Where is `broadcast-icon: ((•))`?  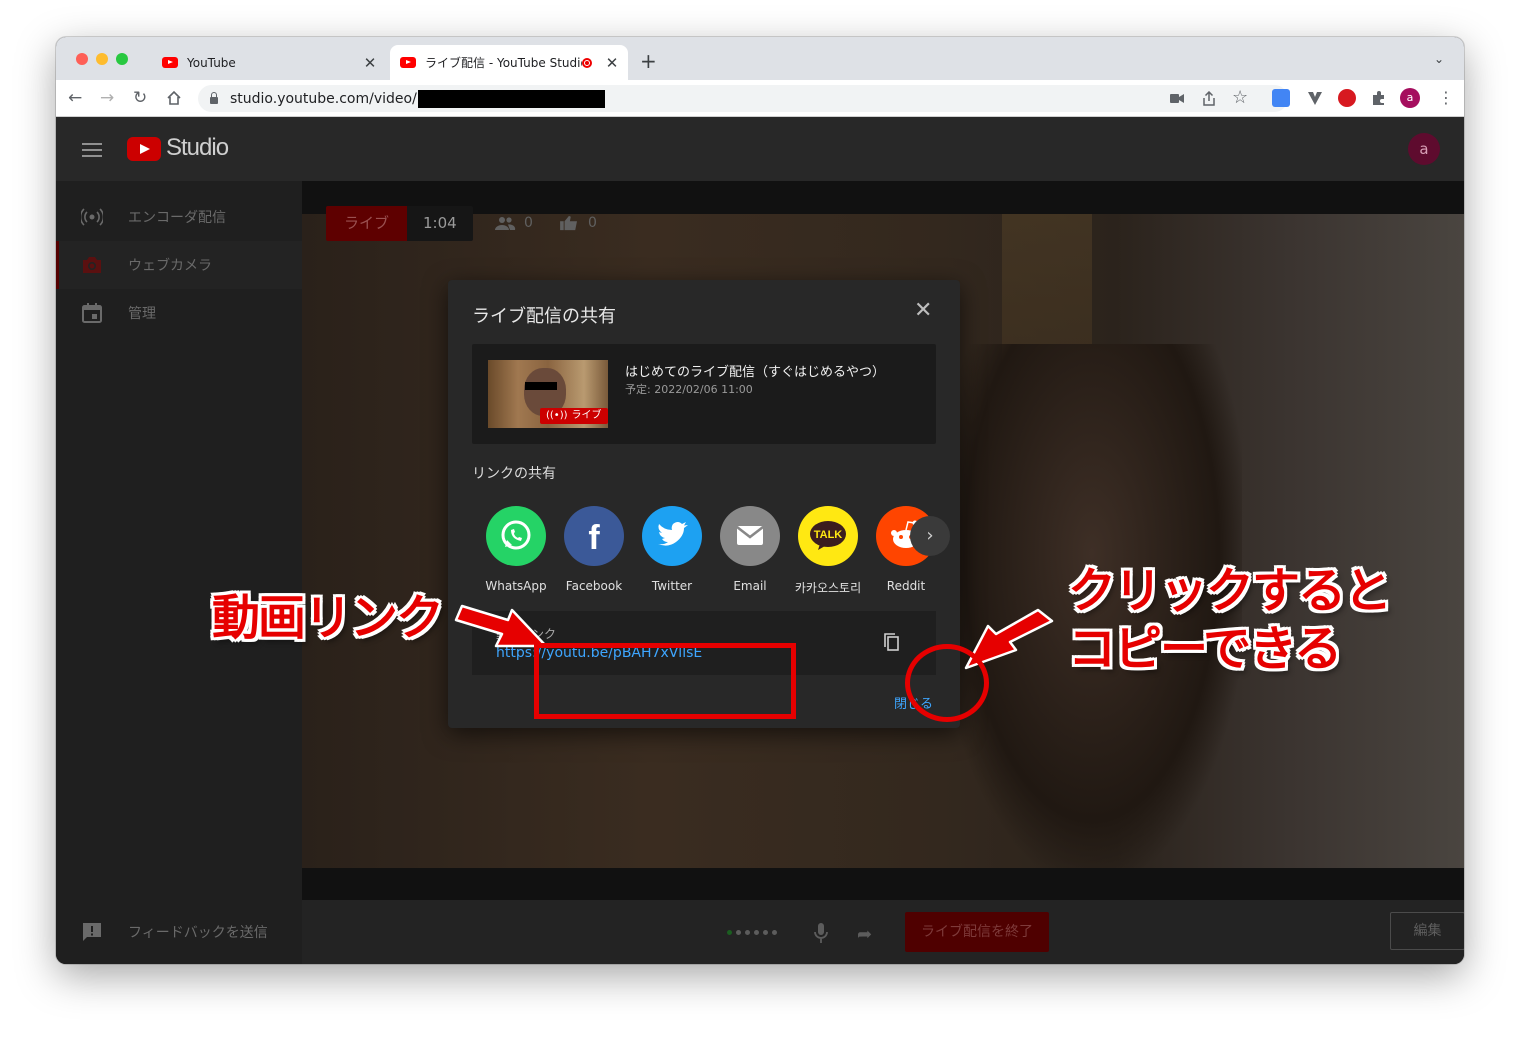 broadcast-icon: ((•)) is located at coordinates (557, 415).